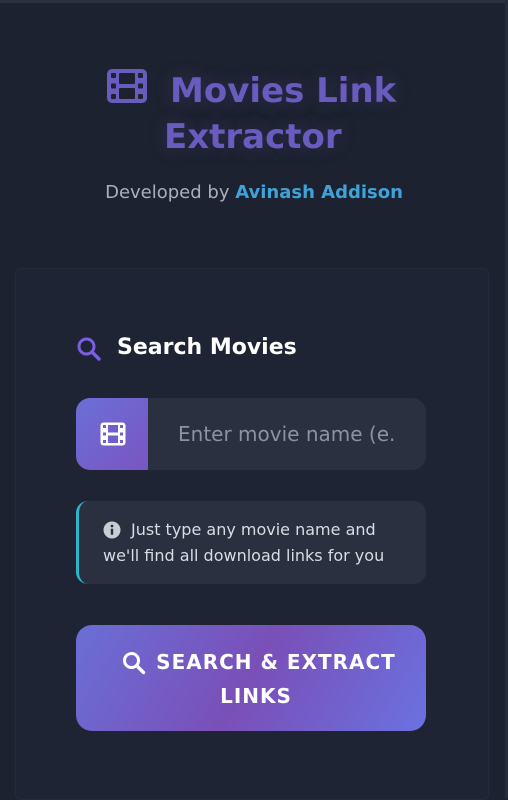 The image size is (508, 800). Describe the element at coordinates (276, 679) in the screenshot. I see `search-button-label: SEARCH & EXTRACT LINKS` at that location.